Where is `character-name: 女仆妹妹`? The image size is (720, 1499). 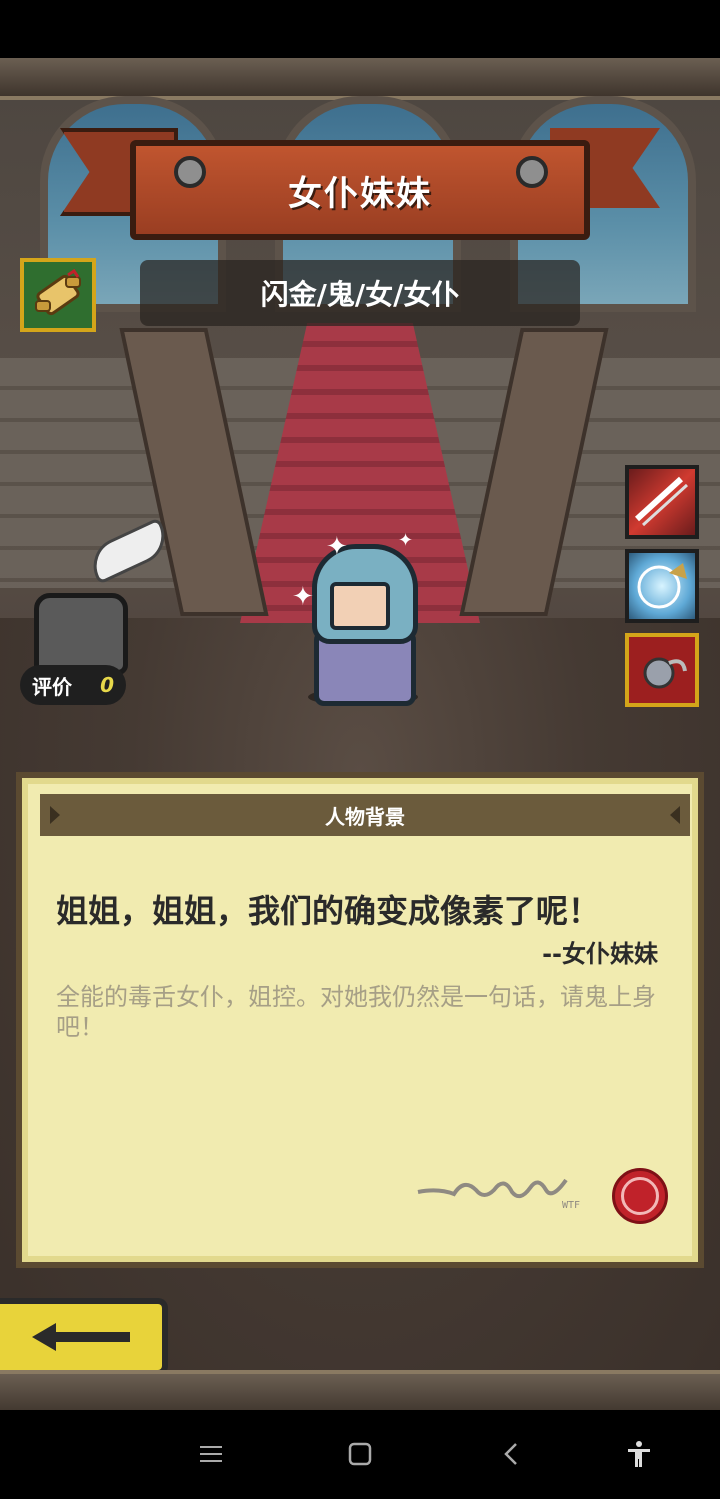
character-name: 女仆妹妹 is located at coordinates (360, 193).